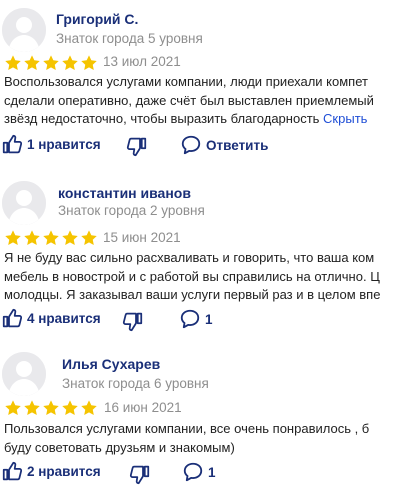  Describe the element at coordinates (135, 383) in the screenshot. I see `author-level: Знаток города 6 уровня` at that location.